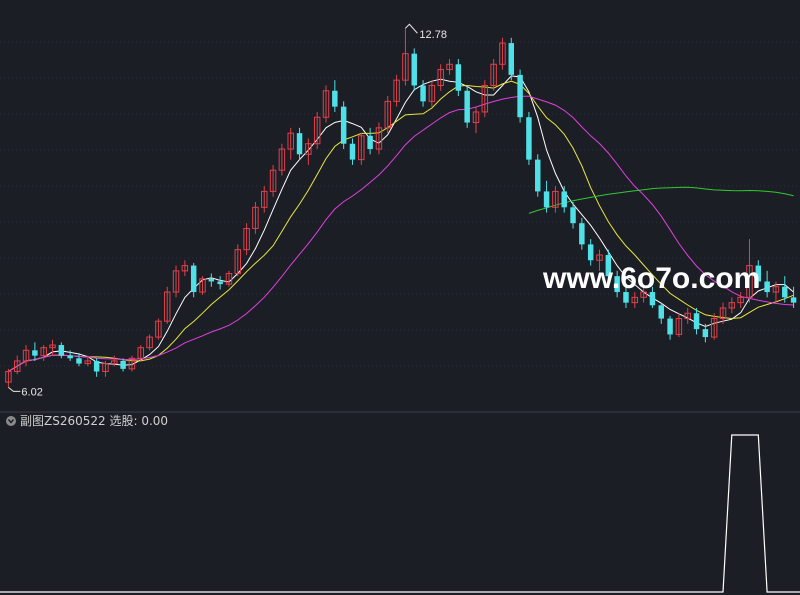 This screenshot has height=595, width=800. I want to click on sub-panel-header: 副图ZS260522 选股: 0.00, so click(87, 421).